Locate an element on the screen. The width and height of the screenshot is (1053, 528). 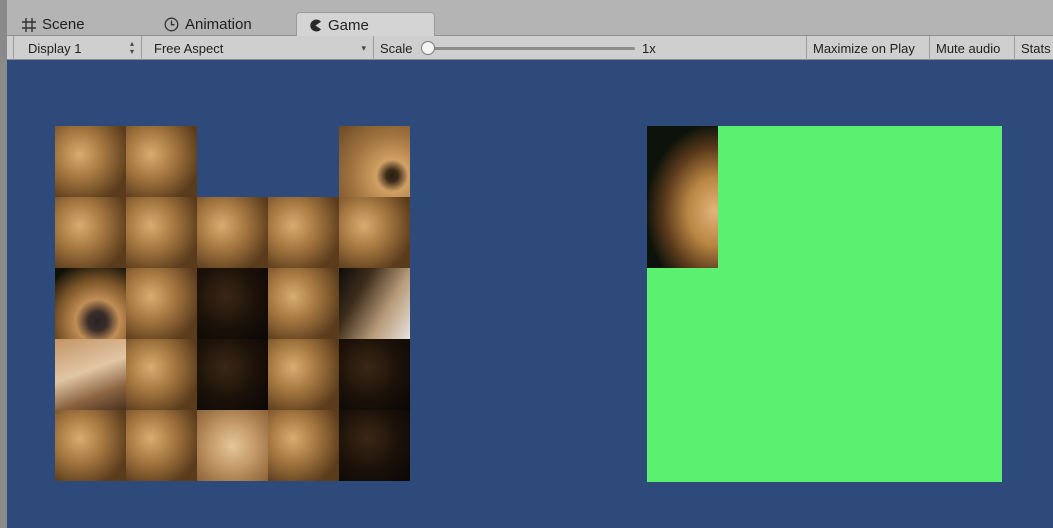
maximize-on-play-button: Maximize on Play is located at coordinates (867, 48).